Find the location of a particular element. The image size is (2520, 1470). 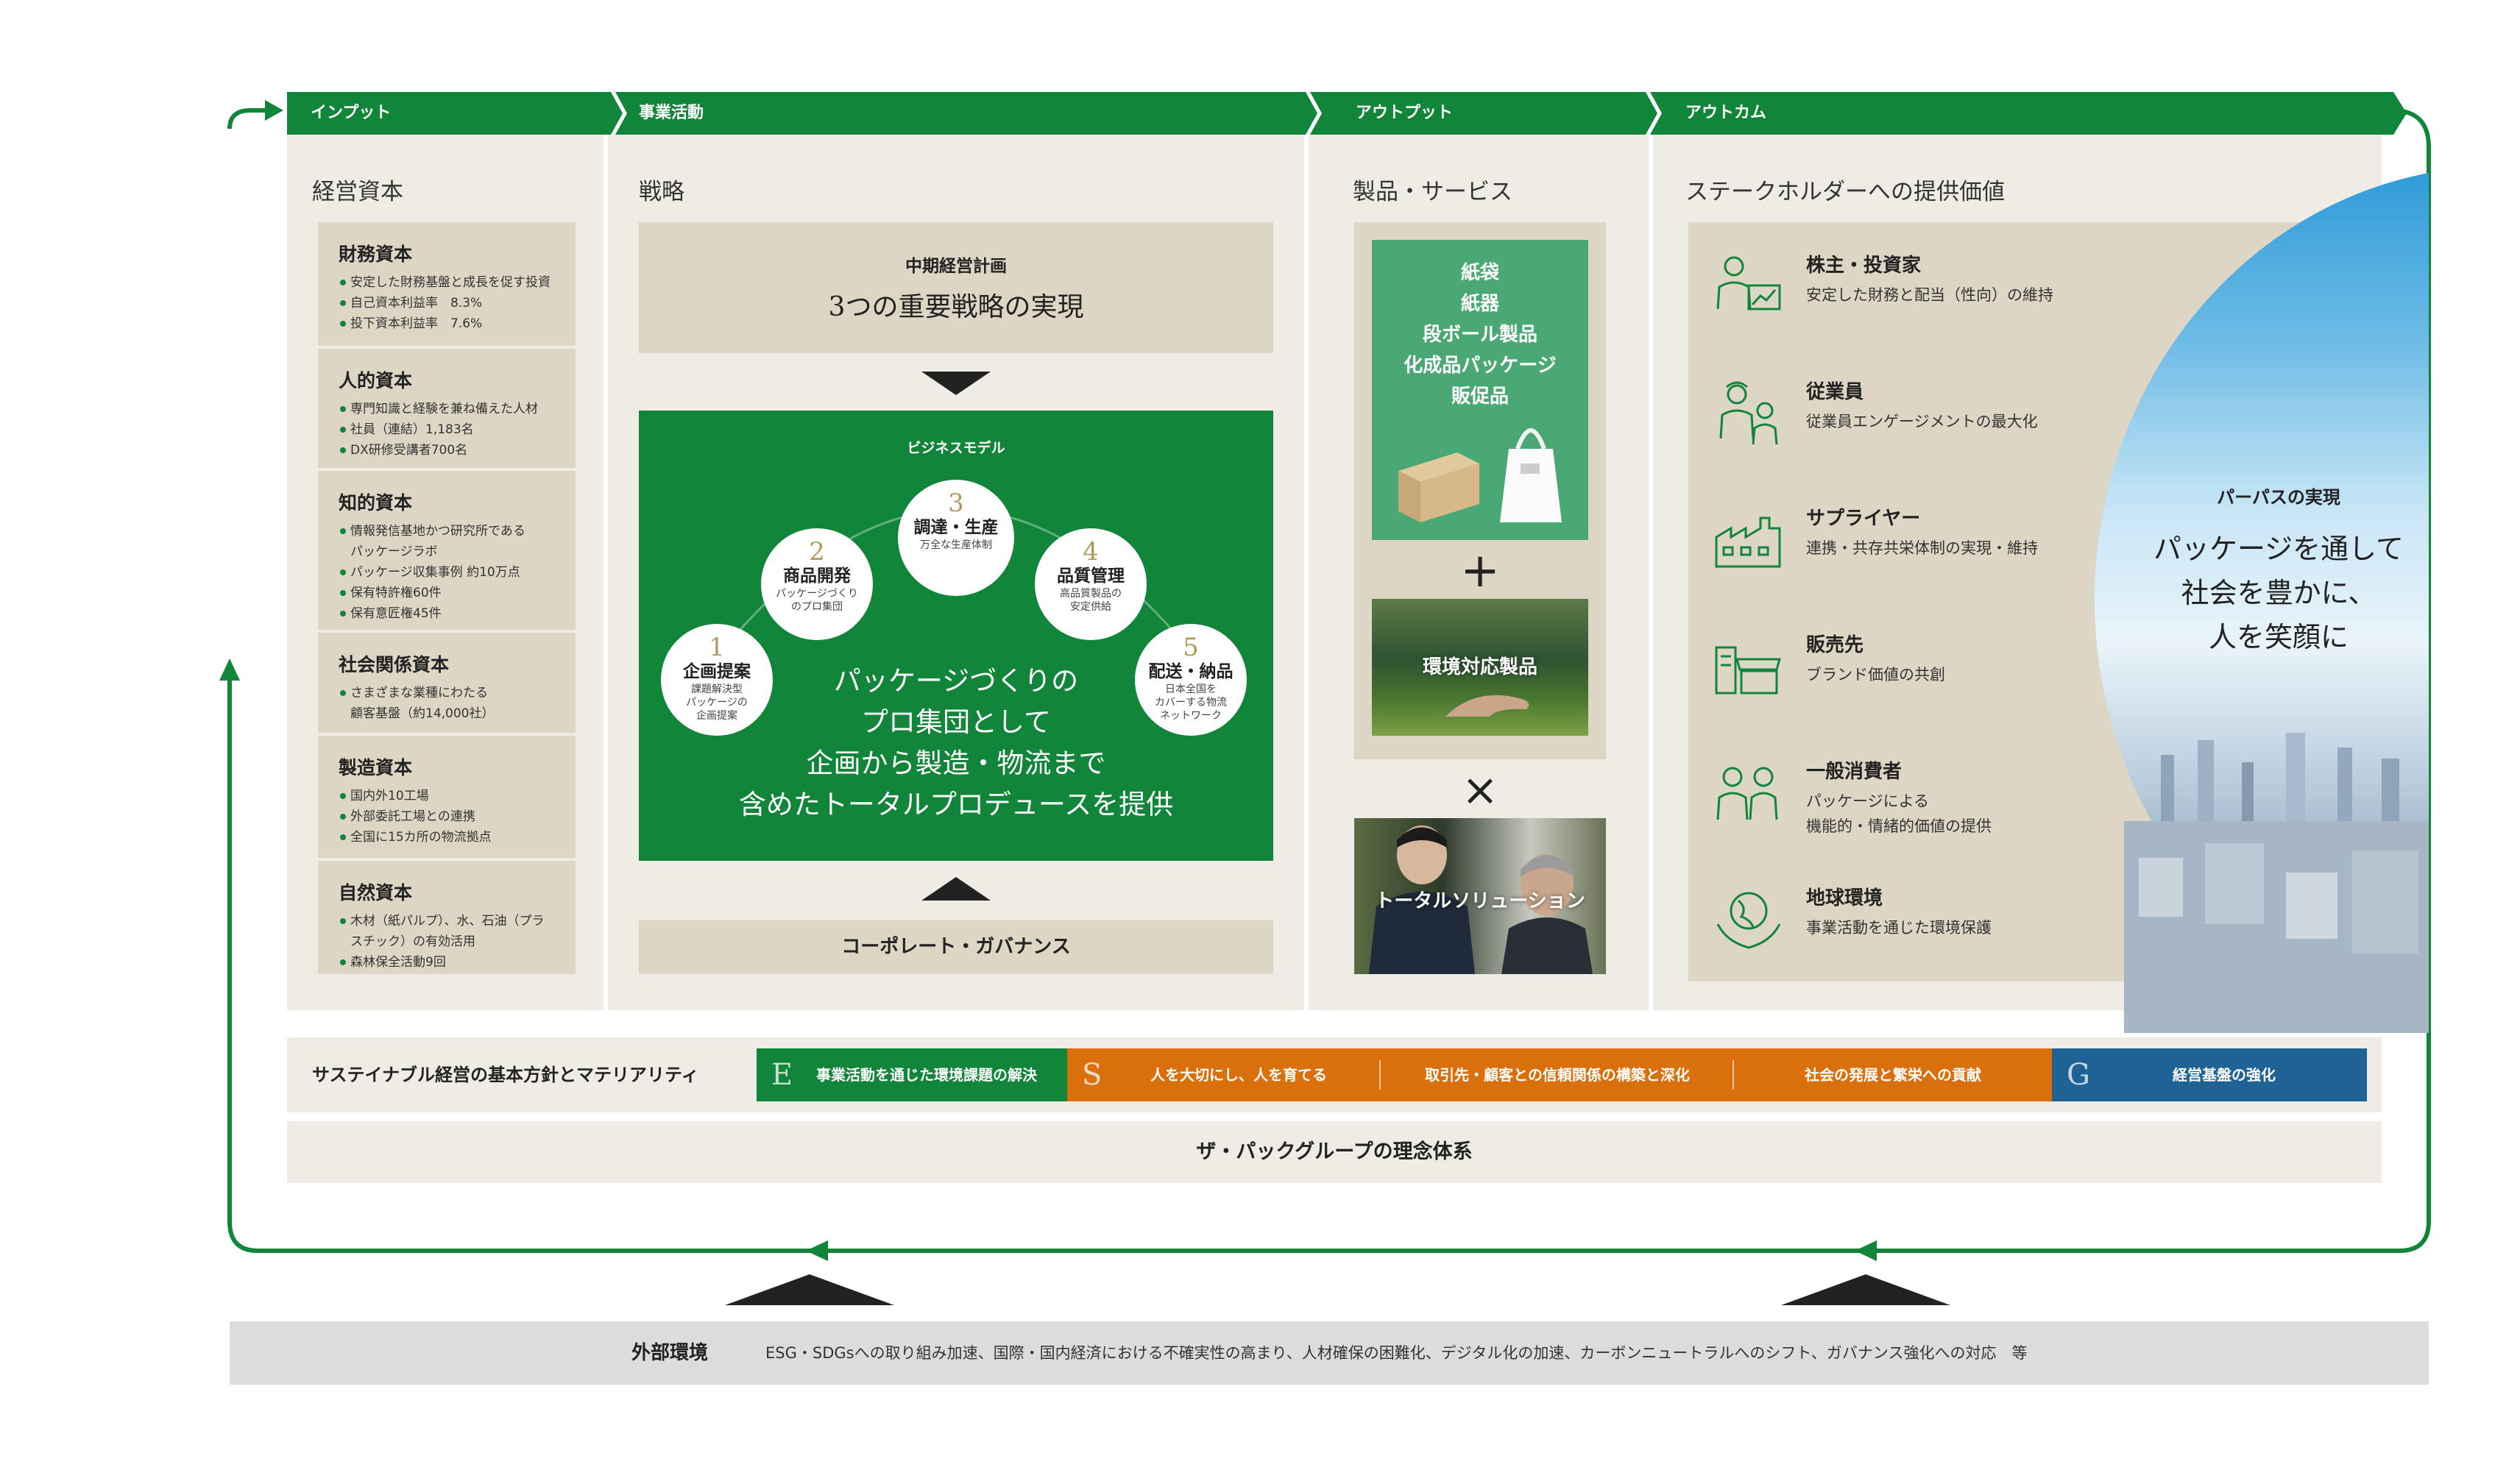

capital-item: 情報発信基地かつ研究所である is located at coordinates (457, 531).